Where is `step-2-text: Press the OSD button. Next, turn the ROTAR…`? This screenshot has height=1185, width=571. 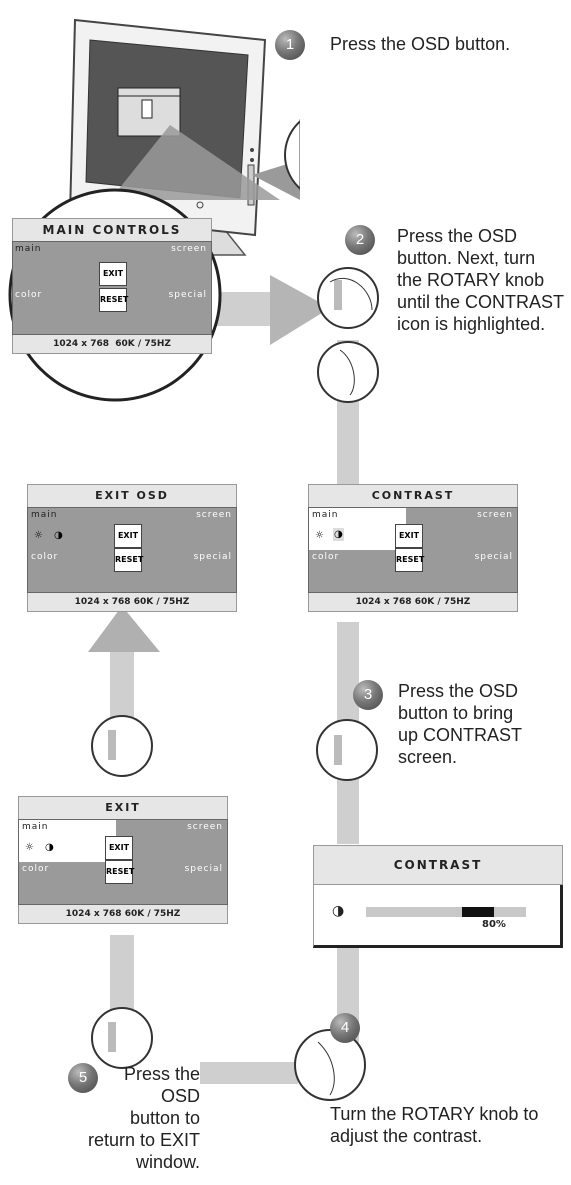 step-2-text: Press the OSD button. Next, turn the ROTAR… is located at coordinates (481, 280).